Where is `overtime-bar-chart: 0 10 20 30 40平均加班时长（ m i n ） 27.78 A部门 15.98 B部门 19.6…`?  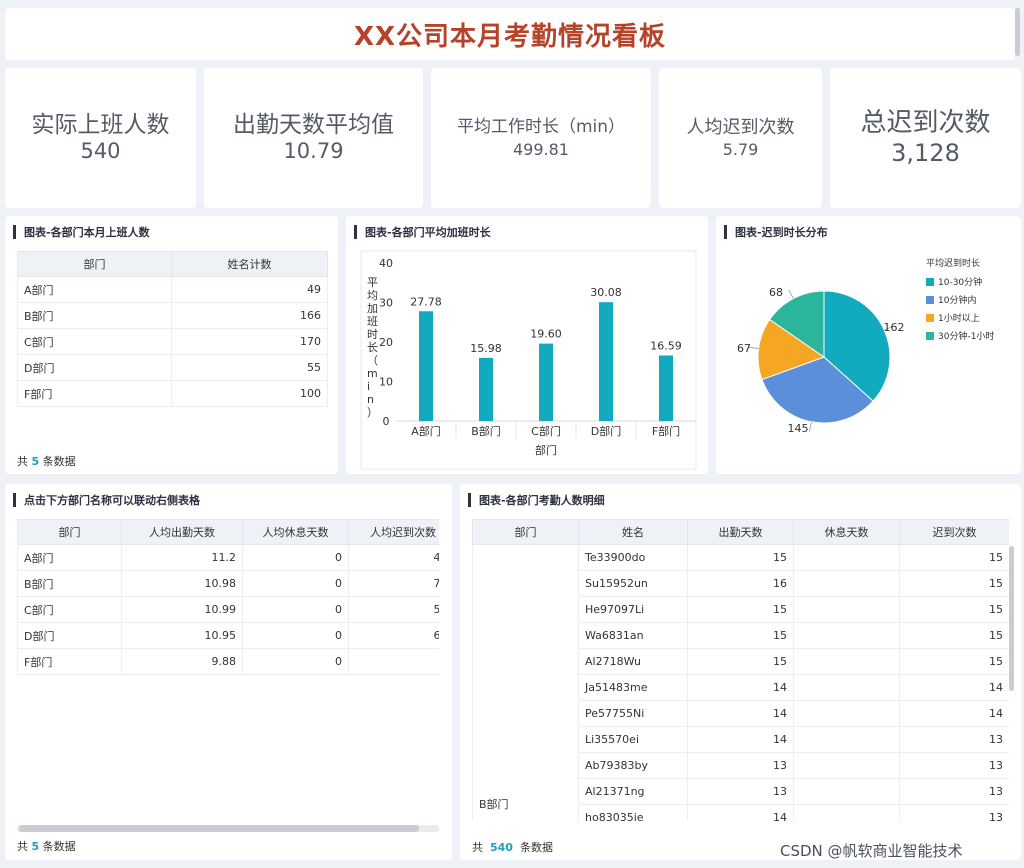 overtime-bar-chart: 0 10 20 30 40平均加班时长（ m i n ） 27.78 A部门 15.98 B部门 19.6… is located at coordinates (528, 360).